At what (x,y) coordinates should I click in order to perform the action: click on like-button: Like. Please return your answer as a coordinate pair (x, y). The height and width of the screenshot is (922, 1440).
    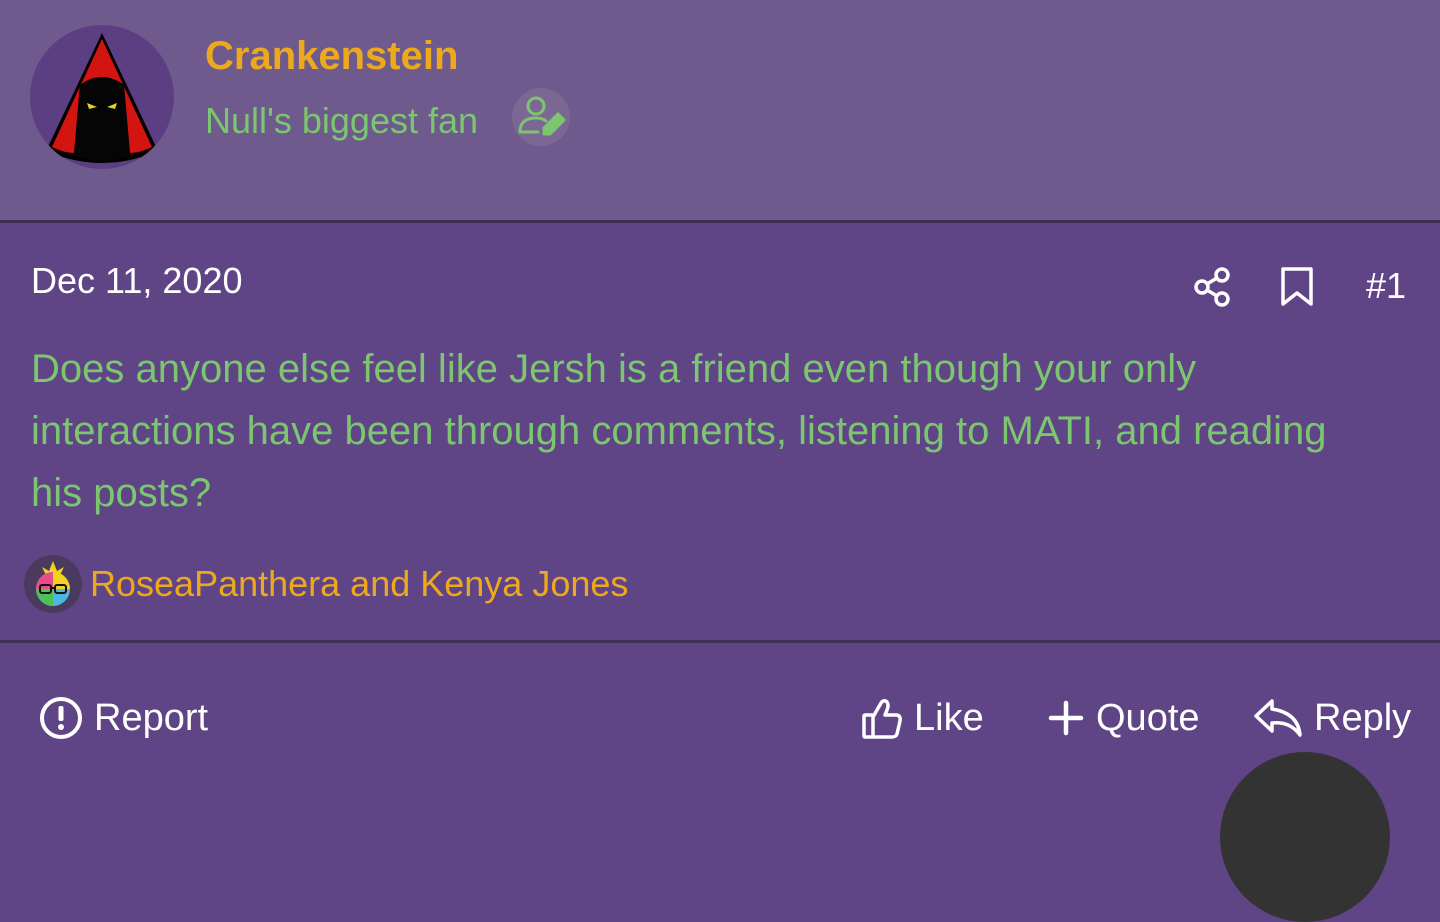
    Looking at the image, I should click on (922, 718).